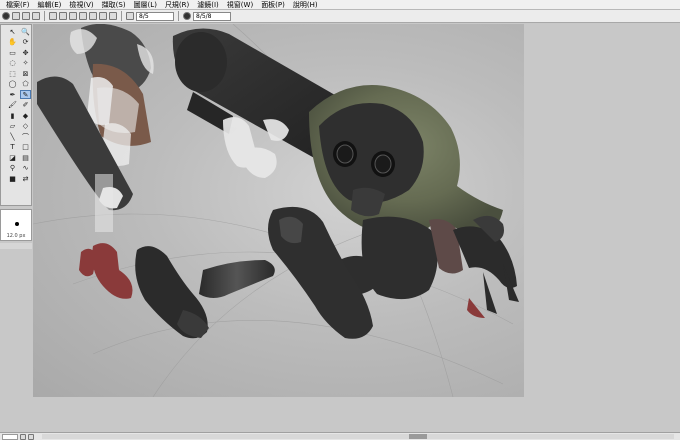 The width and height of the screenshot is (680, 440). Describe the element at coordinates (12, 52) in the screenshot. I see `select-rect-icon: ▭` at that location.